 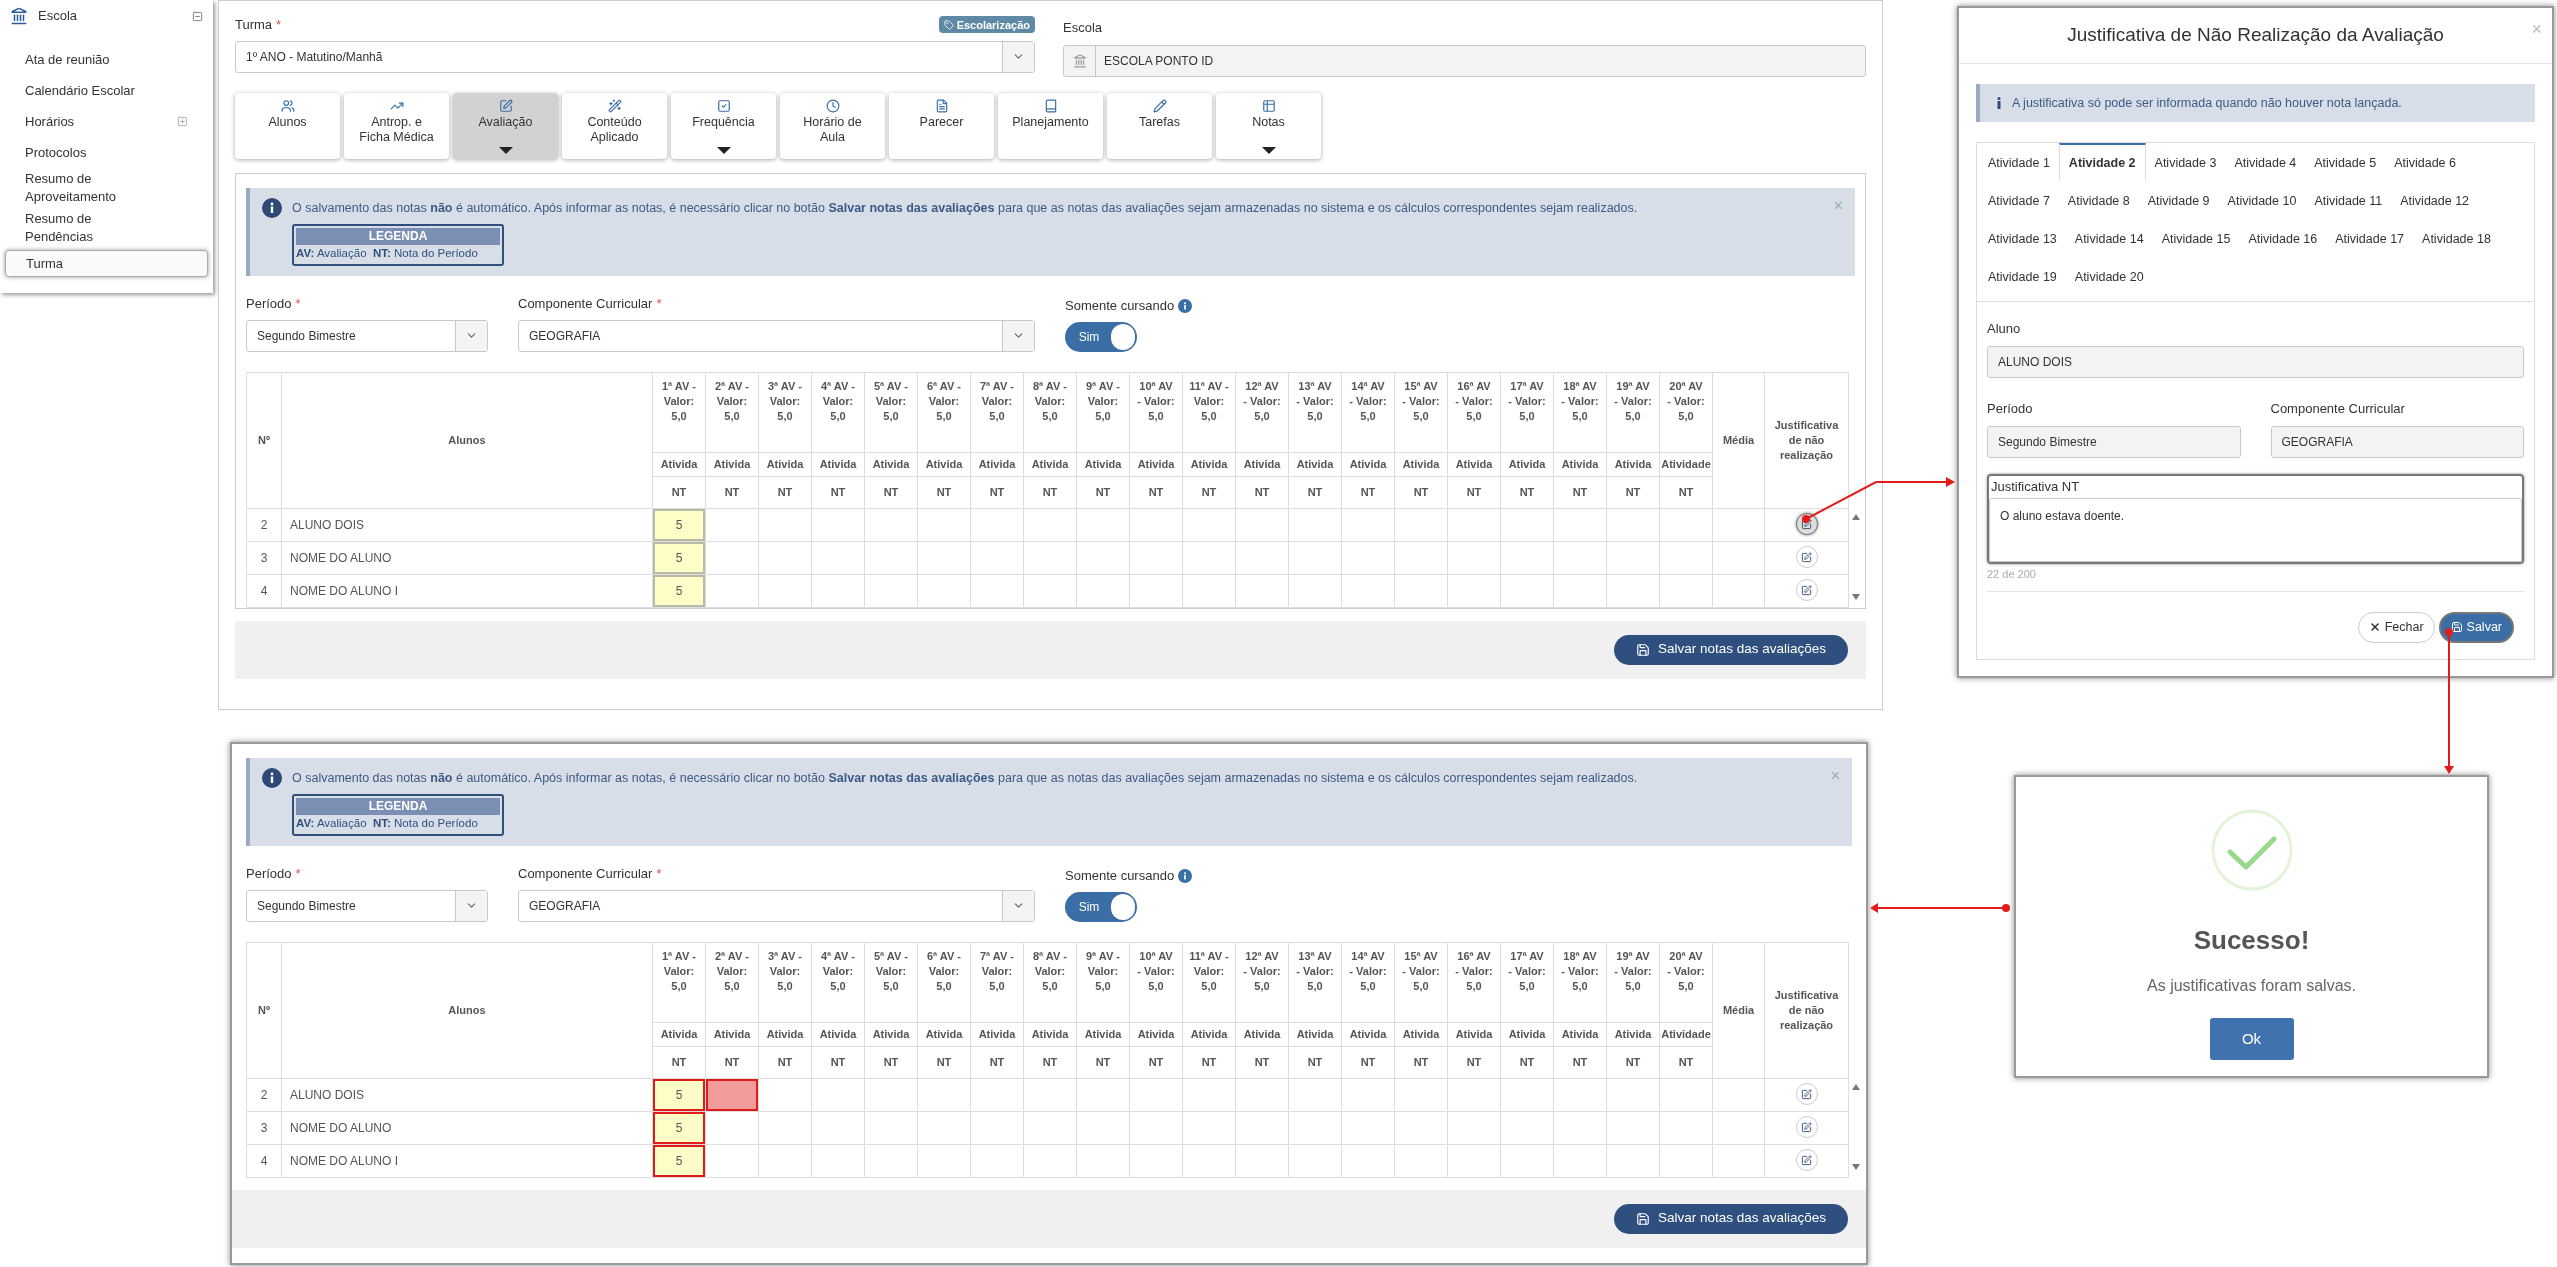 I want to click on select-field: GEOGRAFIA, so click(x=776, y=335).